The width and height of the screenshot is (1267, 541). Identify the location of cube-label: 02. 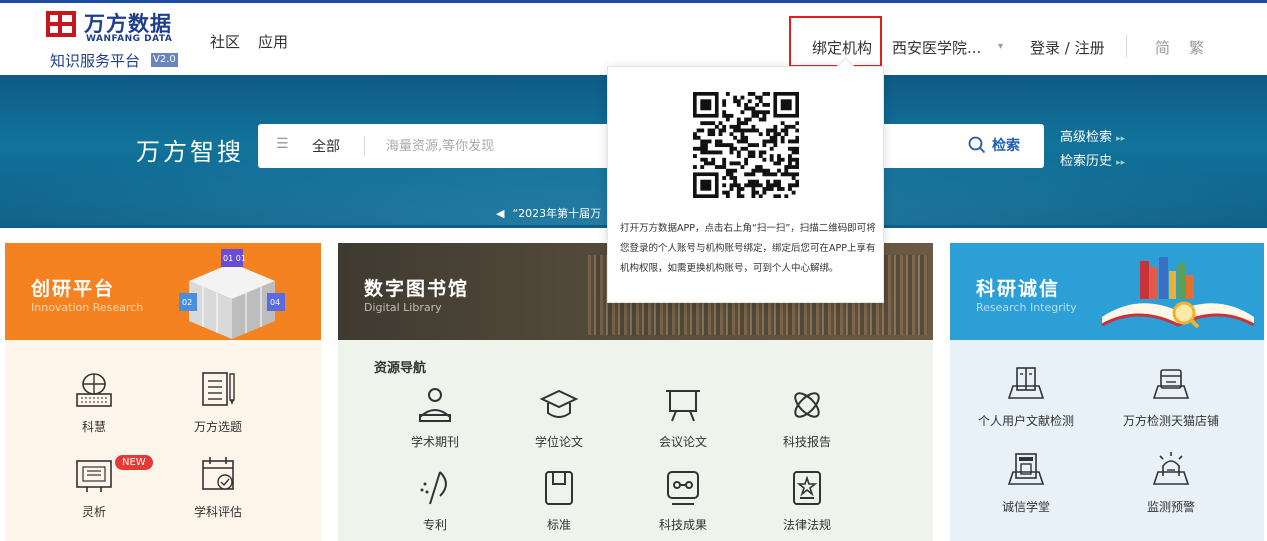
(187, 302).